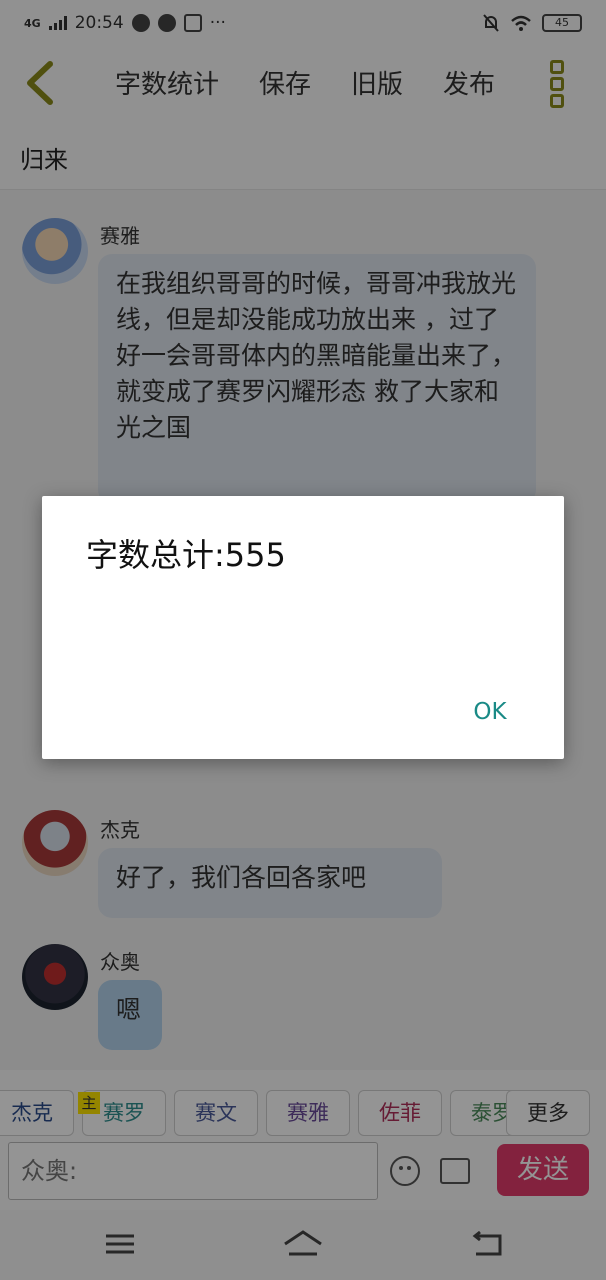 The image size is (606, 1280). I want to click on ok-button: OK, so click(490, 712).